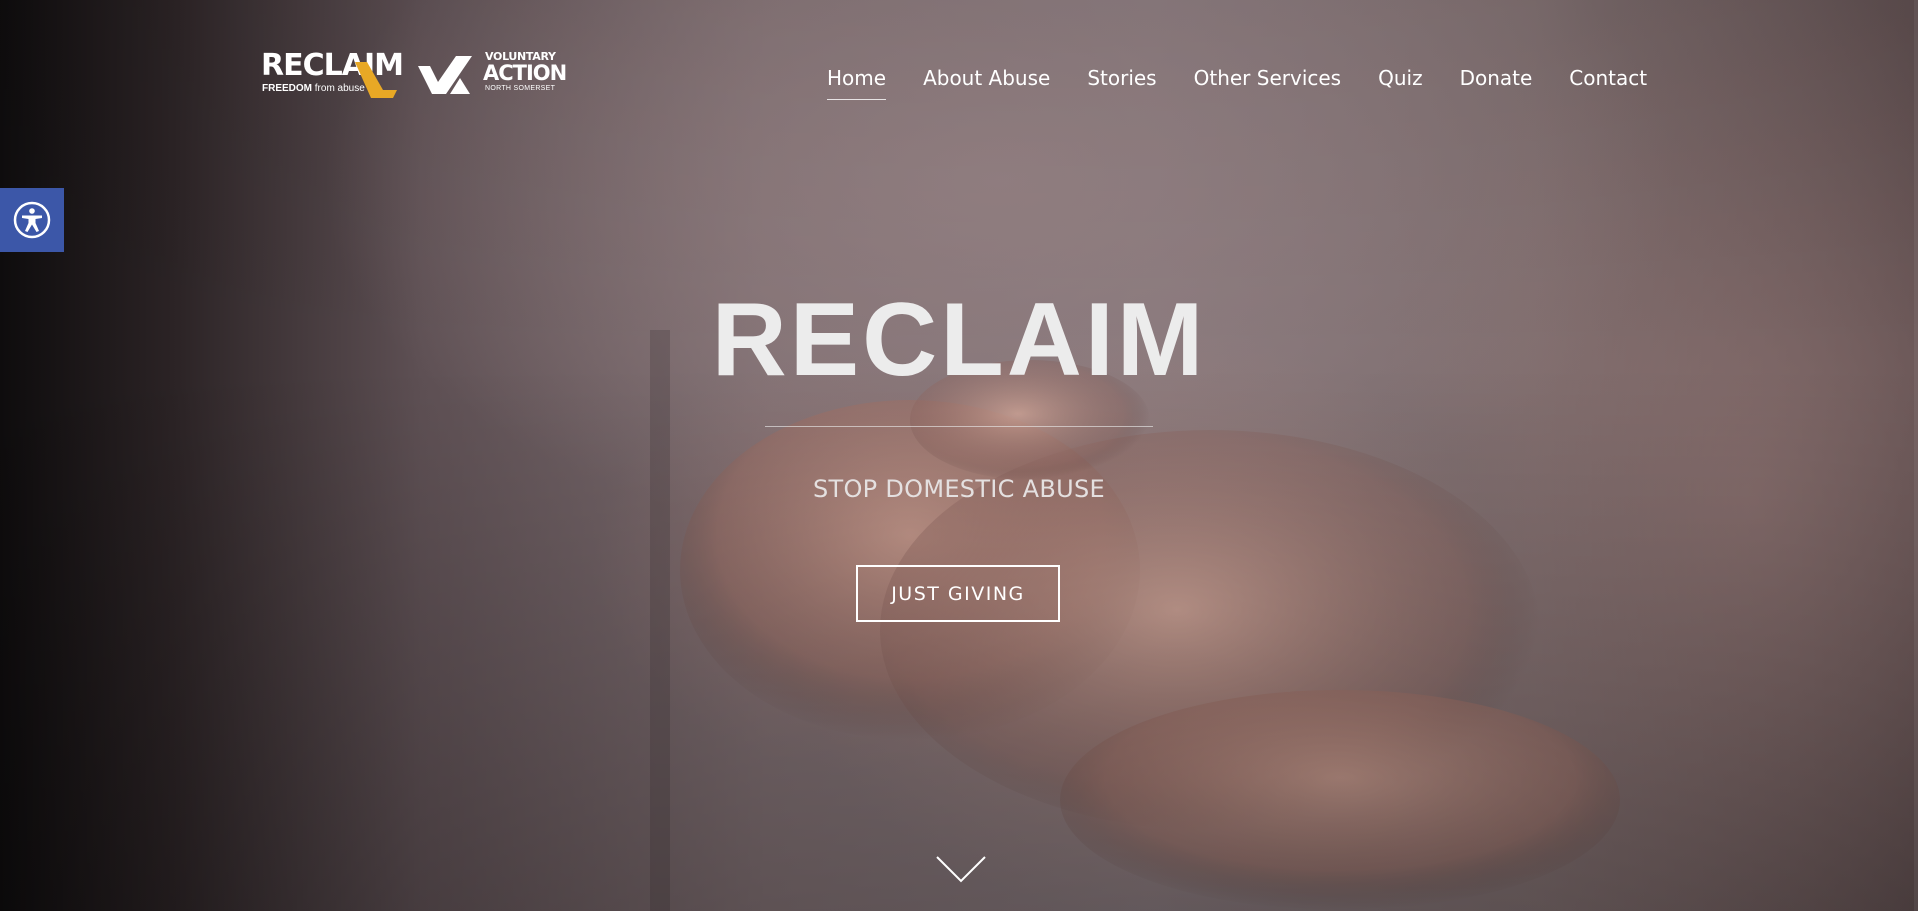  Describe the element at coordinates (1267, 83) in the screenshot. I see `nav-item-other-services: Other Services` at that location.